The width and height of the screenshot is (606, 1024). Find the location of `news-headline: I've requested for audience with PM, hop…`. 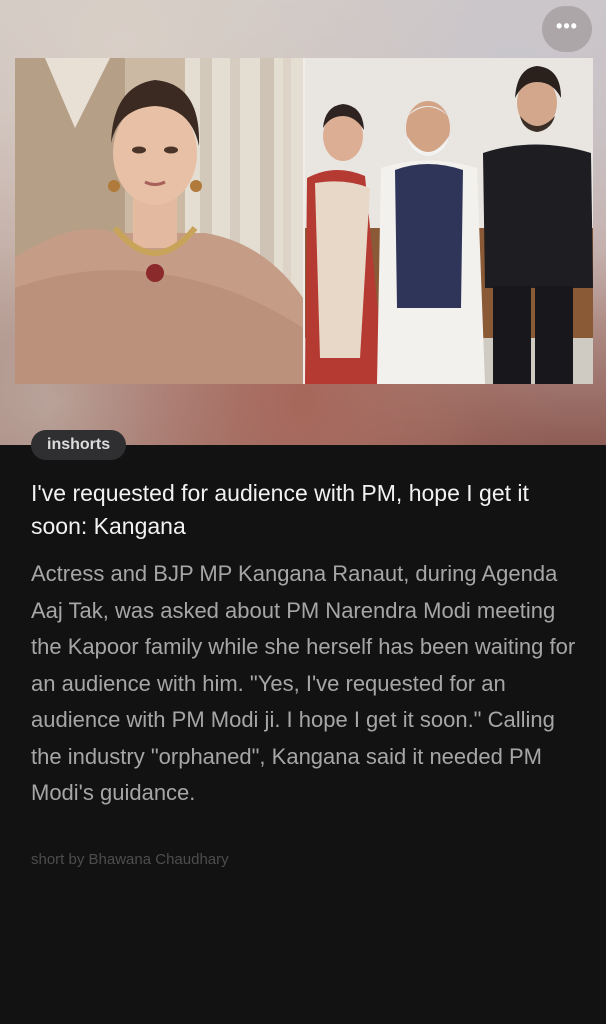

news-headline: I've requested for audience with PM, hop… is located at coordinates (303, 510).